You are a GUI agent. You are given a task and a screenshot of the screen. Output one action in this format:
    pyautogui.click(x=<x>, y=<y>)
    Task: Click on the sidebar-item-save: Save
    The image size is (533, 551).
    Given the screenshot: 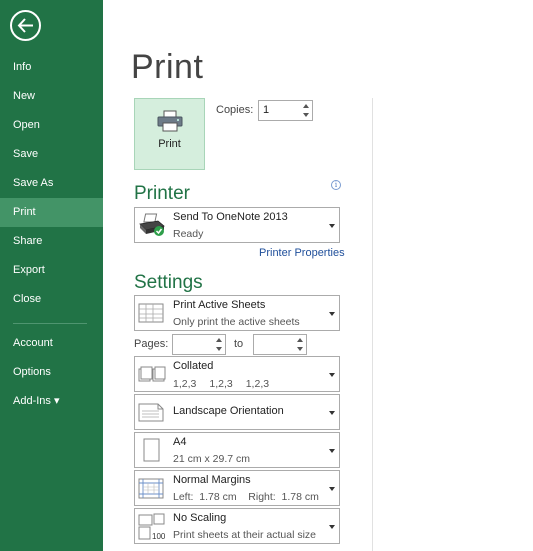 What is the action you would take?
    pyautogui.click(x=51, y=154)
    